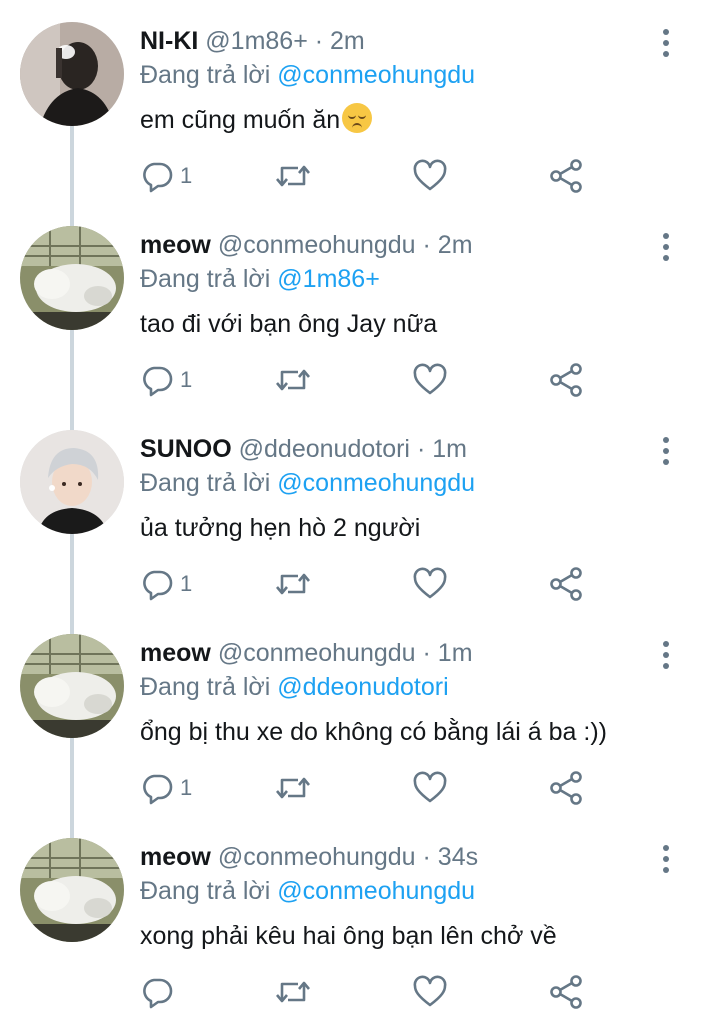 The width and height of the screenshot is (720, 1022). I want to click on tweet-header: NI-KI @1m86+ · 2m, so click(252, 41).